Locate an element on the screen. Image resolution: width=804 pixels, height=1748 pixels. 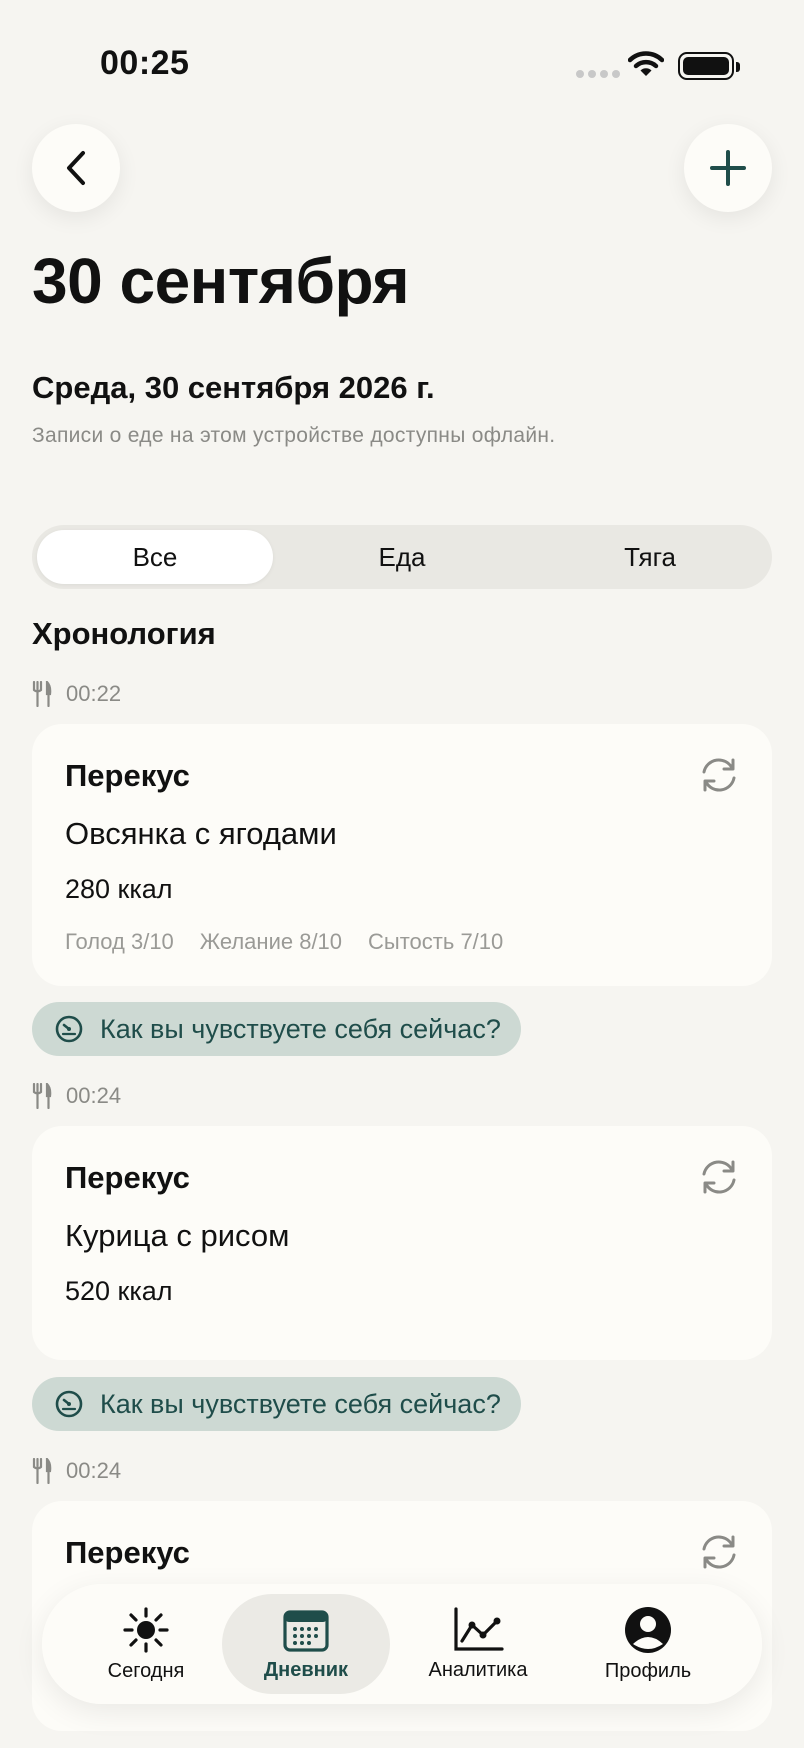
timeline-title: Хронология is located at coordinates (124, 633).